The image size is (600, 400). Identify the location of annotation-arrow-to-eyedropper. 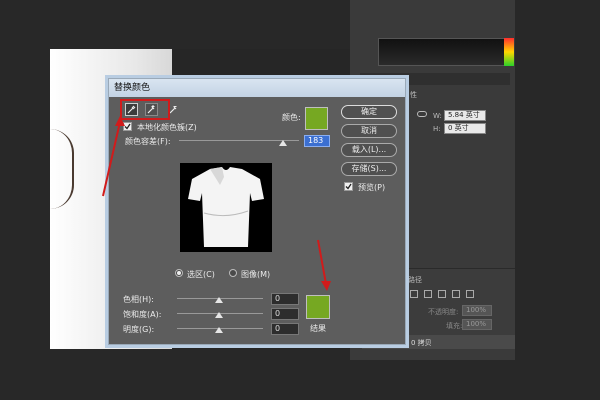
(113, 156).